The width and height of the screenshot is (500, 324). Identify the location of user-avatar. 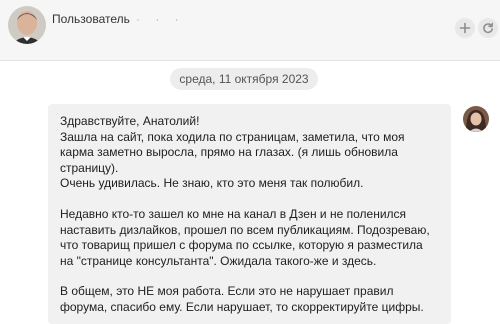
(27, 25).